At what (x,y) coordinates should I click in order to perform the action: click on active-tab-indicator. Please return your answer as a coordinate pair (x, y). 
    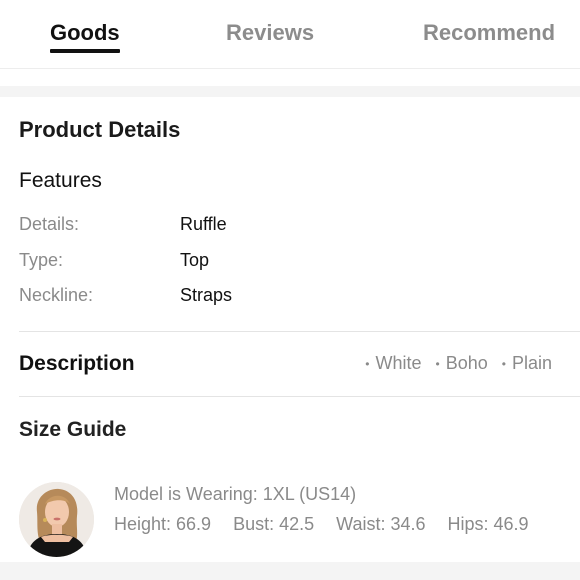
    Looking at the image, I should click on (85, 51).